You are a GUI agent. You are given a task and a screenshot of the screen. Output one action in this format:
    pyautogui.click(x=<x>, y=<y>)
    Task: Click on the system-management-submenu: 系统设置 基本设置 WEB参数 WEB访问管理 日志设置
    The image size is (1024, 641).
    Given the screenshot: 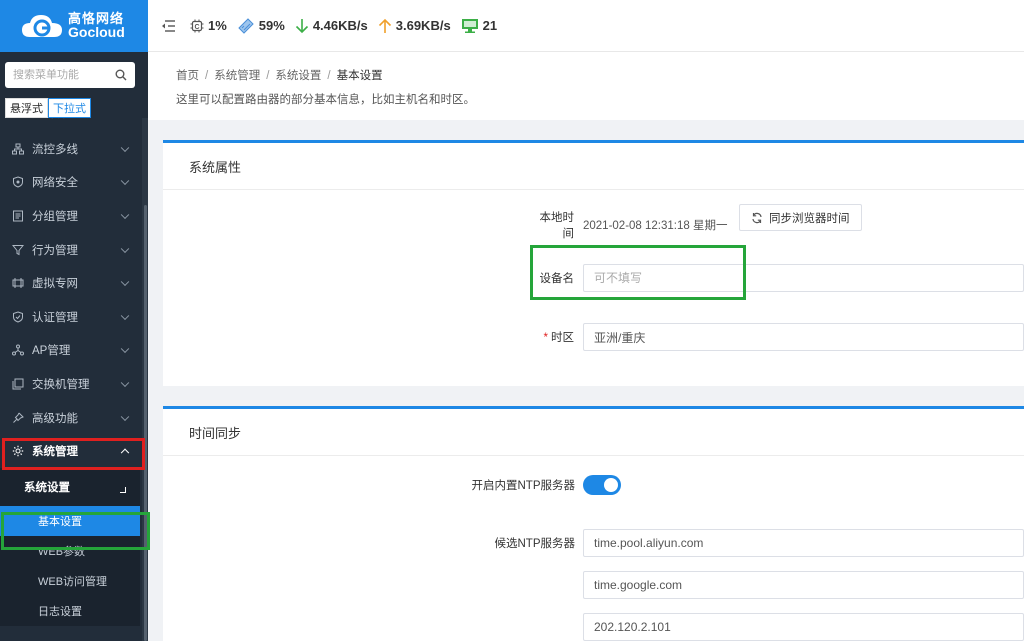 What is the action you would take?
    pyautogui.click(x=70, y=546)
    